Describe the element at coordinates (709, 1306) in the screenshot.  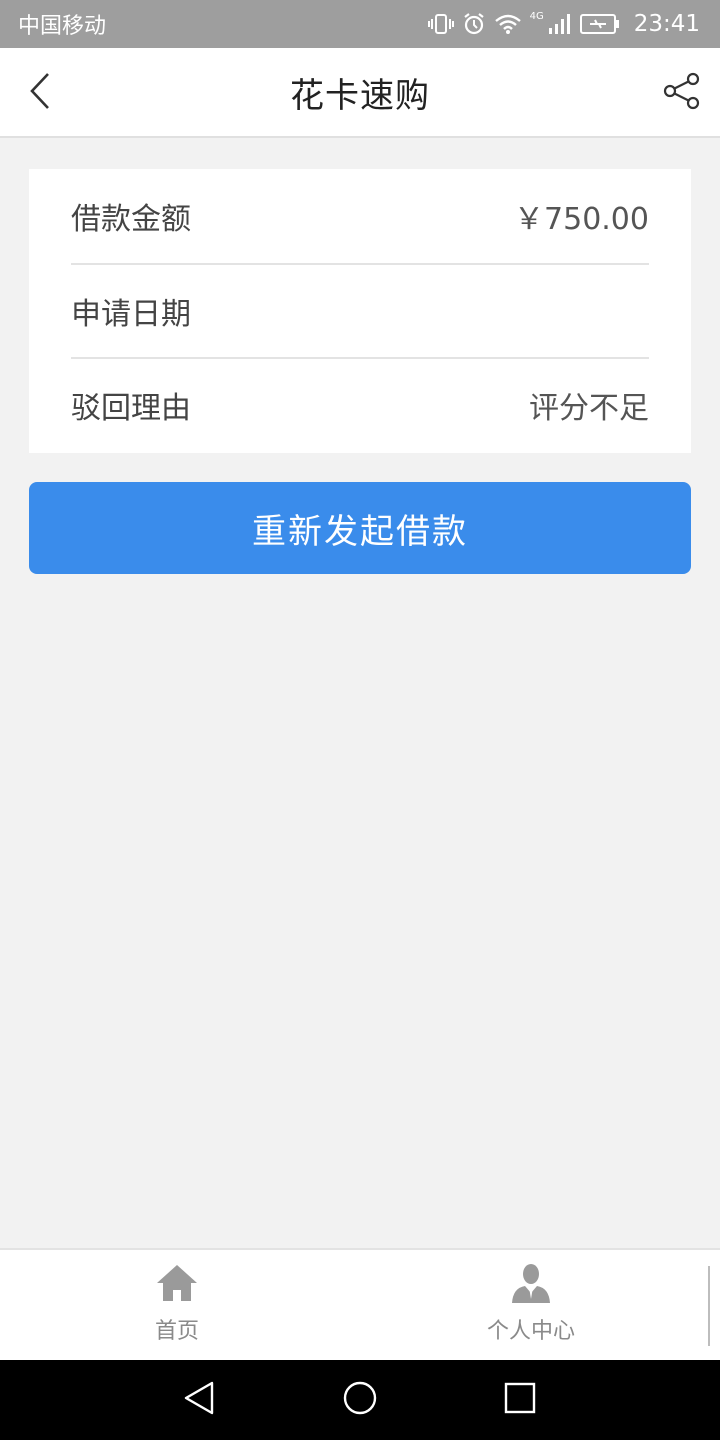
I see `scrollbar-edge` at that location.